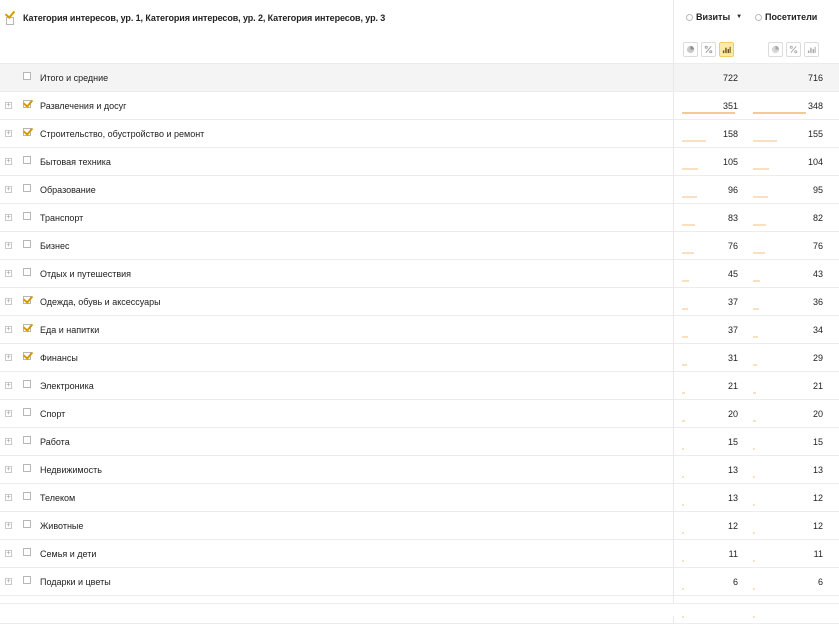 This screenshot has height=624, width=839. Describe the element at coordinates (419, 330) in the screenshot. I see `table-row: + Еда и напитки 37 34` at that location.